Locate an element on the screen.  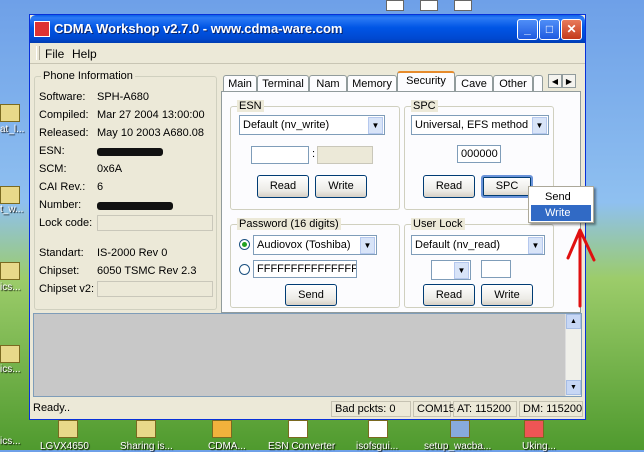
menu-grip is located at coordinates (38, 53).